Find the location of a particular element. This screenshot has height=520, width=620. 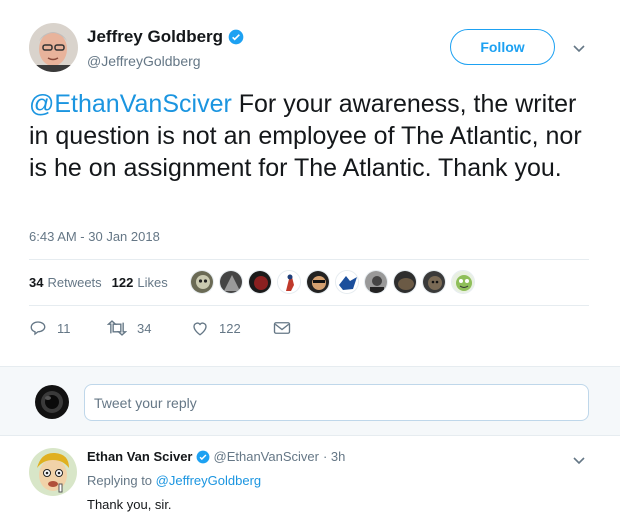

retweets-label: Retweets is located at coordinates (74, 282).